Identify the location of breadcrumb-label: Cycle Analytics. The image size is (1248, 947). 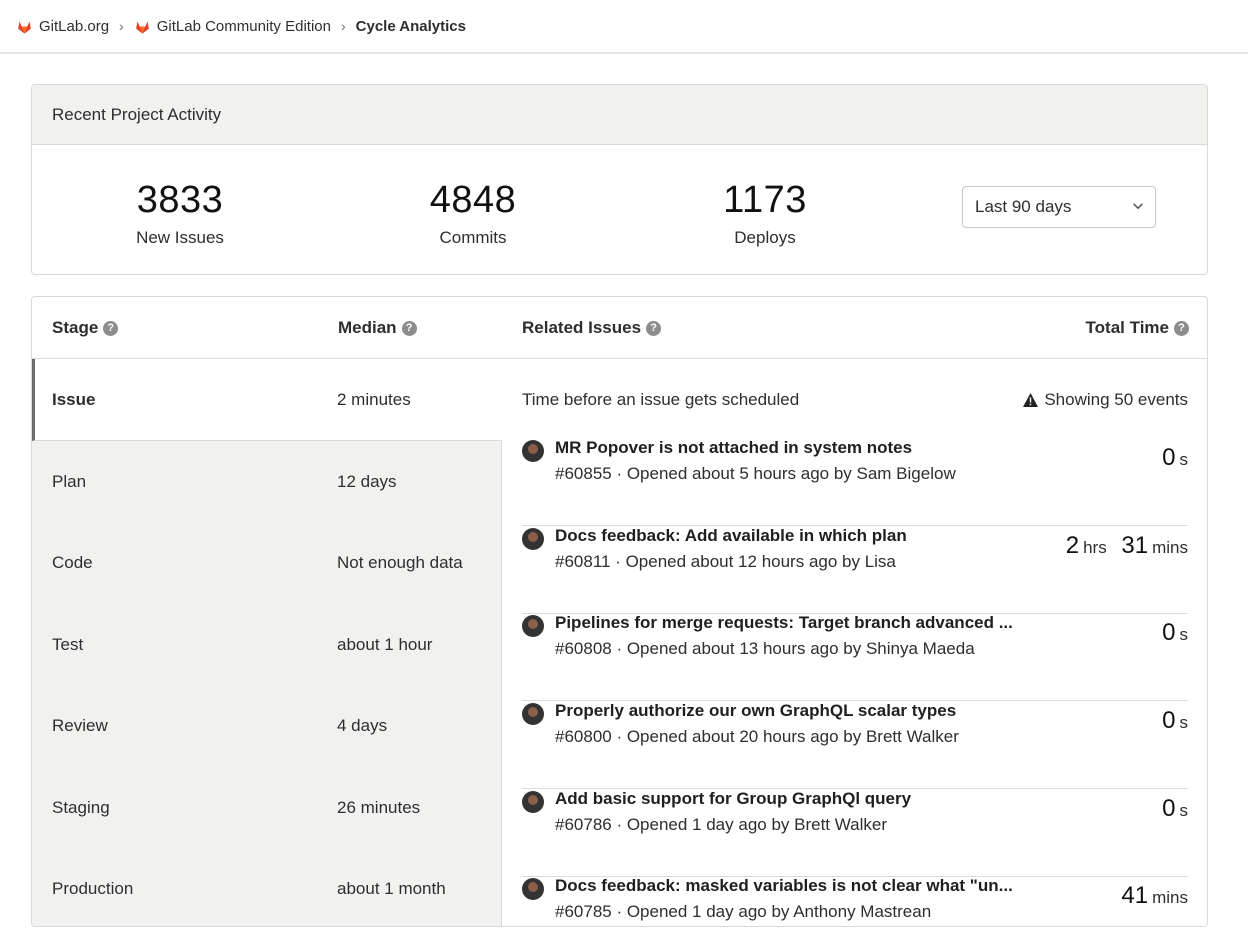
(410, 26).